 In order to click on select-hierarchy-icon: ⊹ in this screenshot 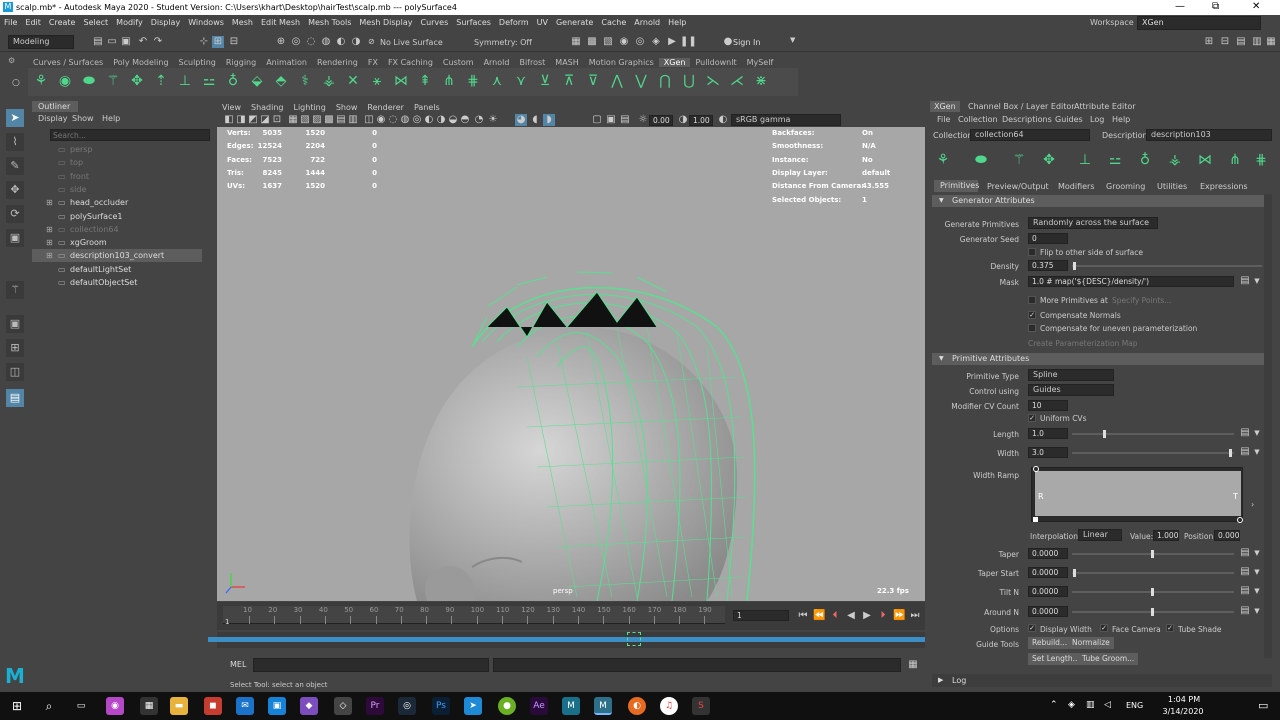, I will do `click(204, 42)`.